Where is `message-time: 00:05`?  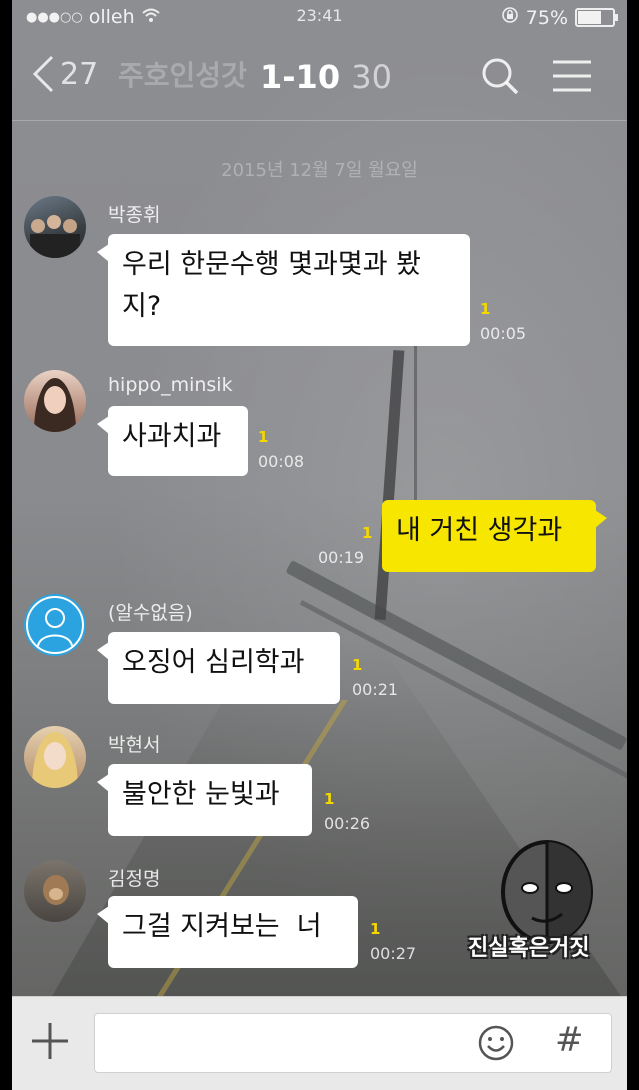 message-time: 00:05 is located at coordinates (503, 333).